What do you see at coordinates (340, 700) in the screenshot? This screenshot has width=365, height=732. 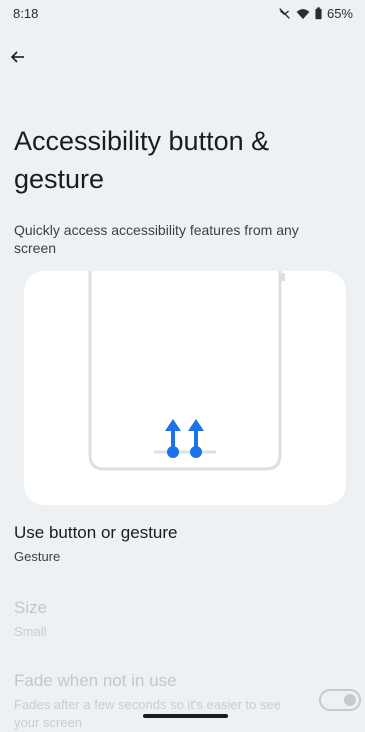 I see `fade-toggle-switch` at bounding box center [340, 700].